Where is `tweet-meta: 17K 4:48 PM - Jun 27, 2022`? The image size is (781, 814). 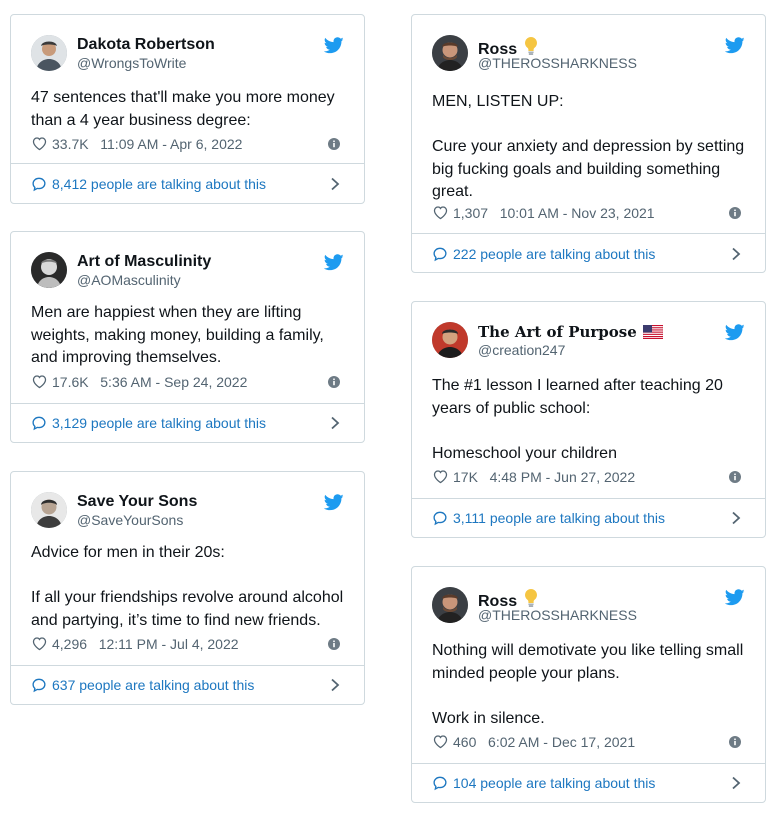 tweet-meta: 17K 4:48 PM - Jun 27, 2022 is located at coordinates (588, 478).